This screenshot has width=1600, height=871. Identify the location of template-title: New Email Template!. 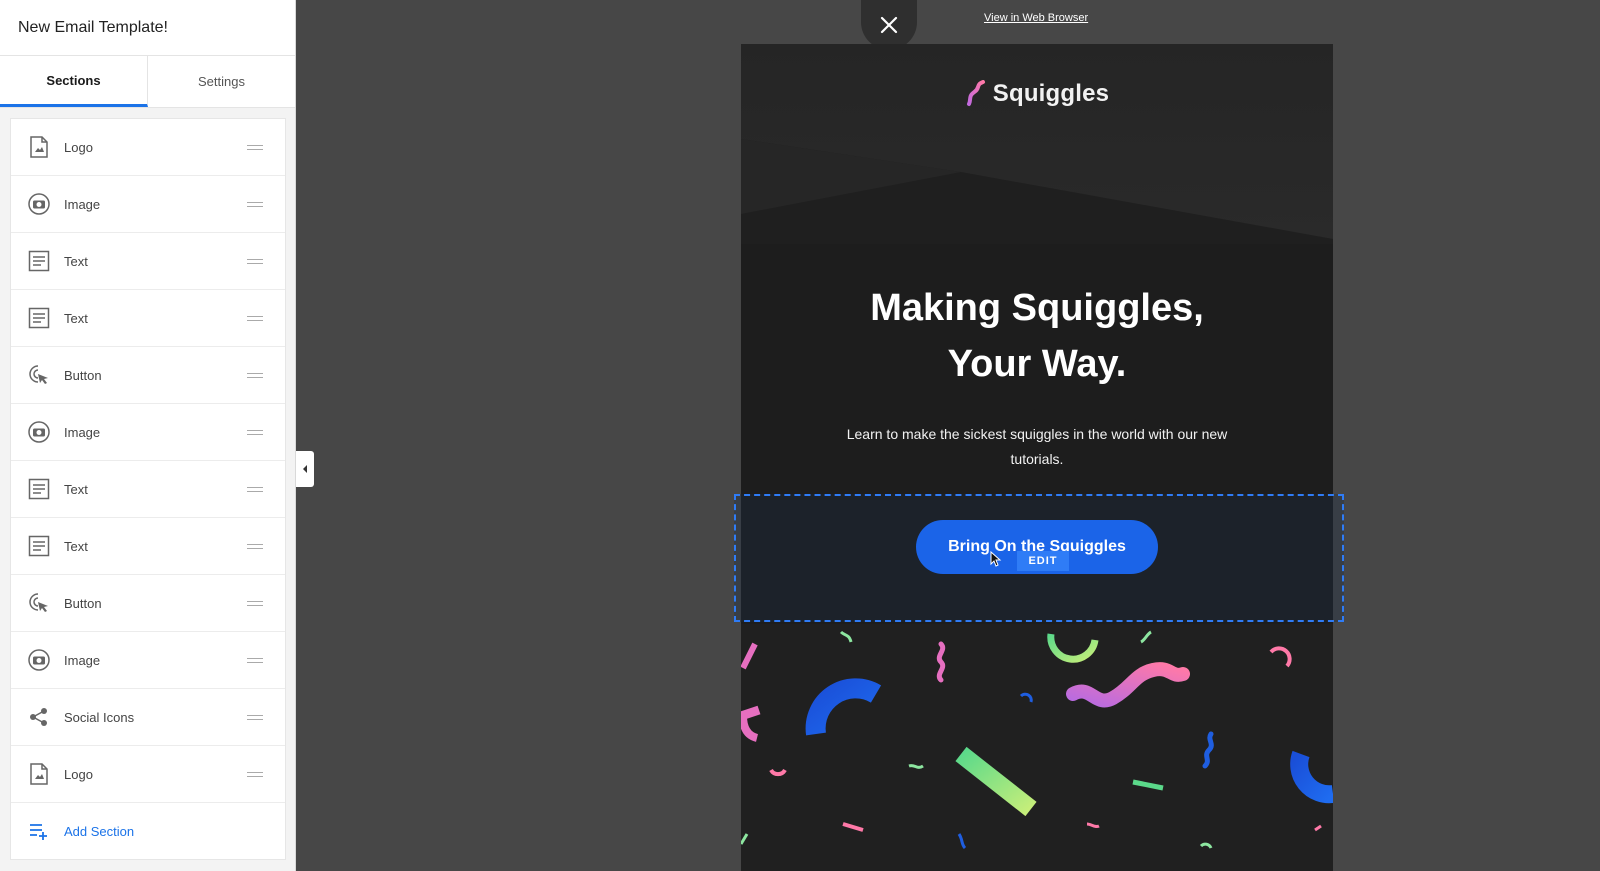
(147, 28).